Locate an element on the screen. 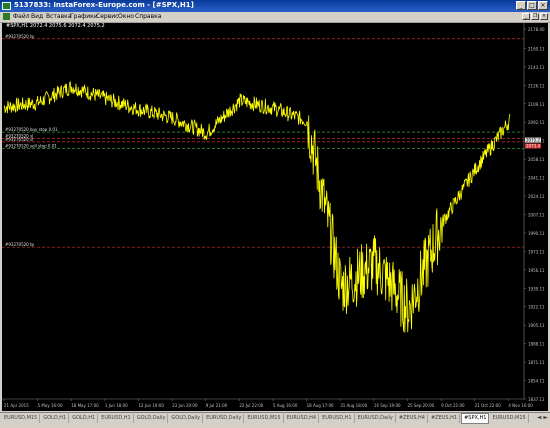 The width and height of the screenshot is (550, 428). mdi-minimize-button: _ is located at coordinates (526, 16).